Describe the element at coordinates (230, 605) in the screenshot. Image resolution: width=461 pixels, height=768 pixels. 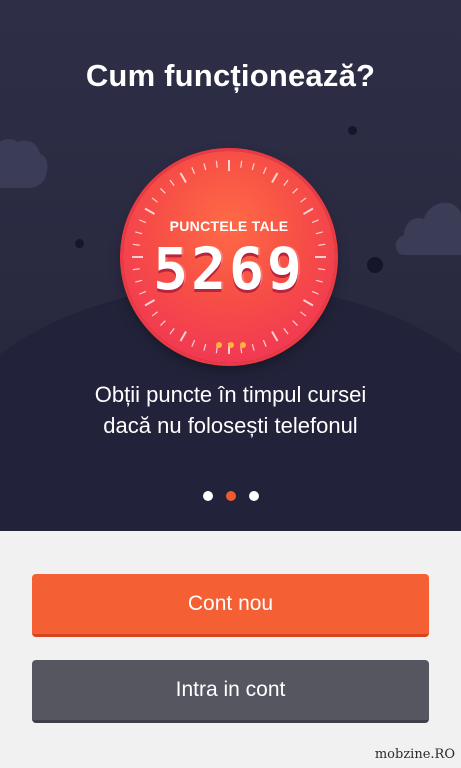
I see `new-account-button: Cont nou` at that location.